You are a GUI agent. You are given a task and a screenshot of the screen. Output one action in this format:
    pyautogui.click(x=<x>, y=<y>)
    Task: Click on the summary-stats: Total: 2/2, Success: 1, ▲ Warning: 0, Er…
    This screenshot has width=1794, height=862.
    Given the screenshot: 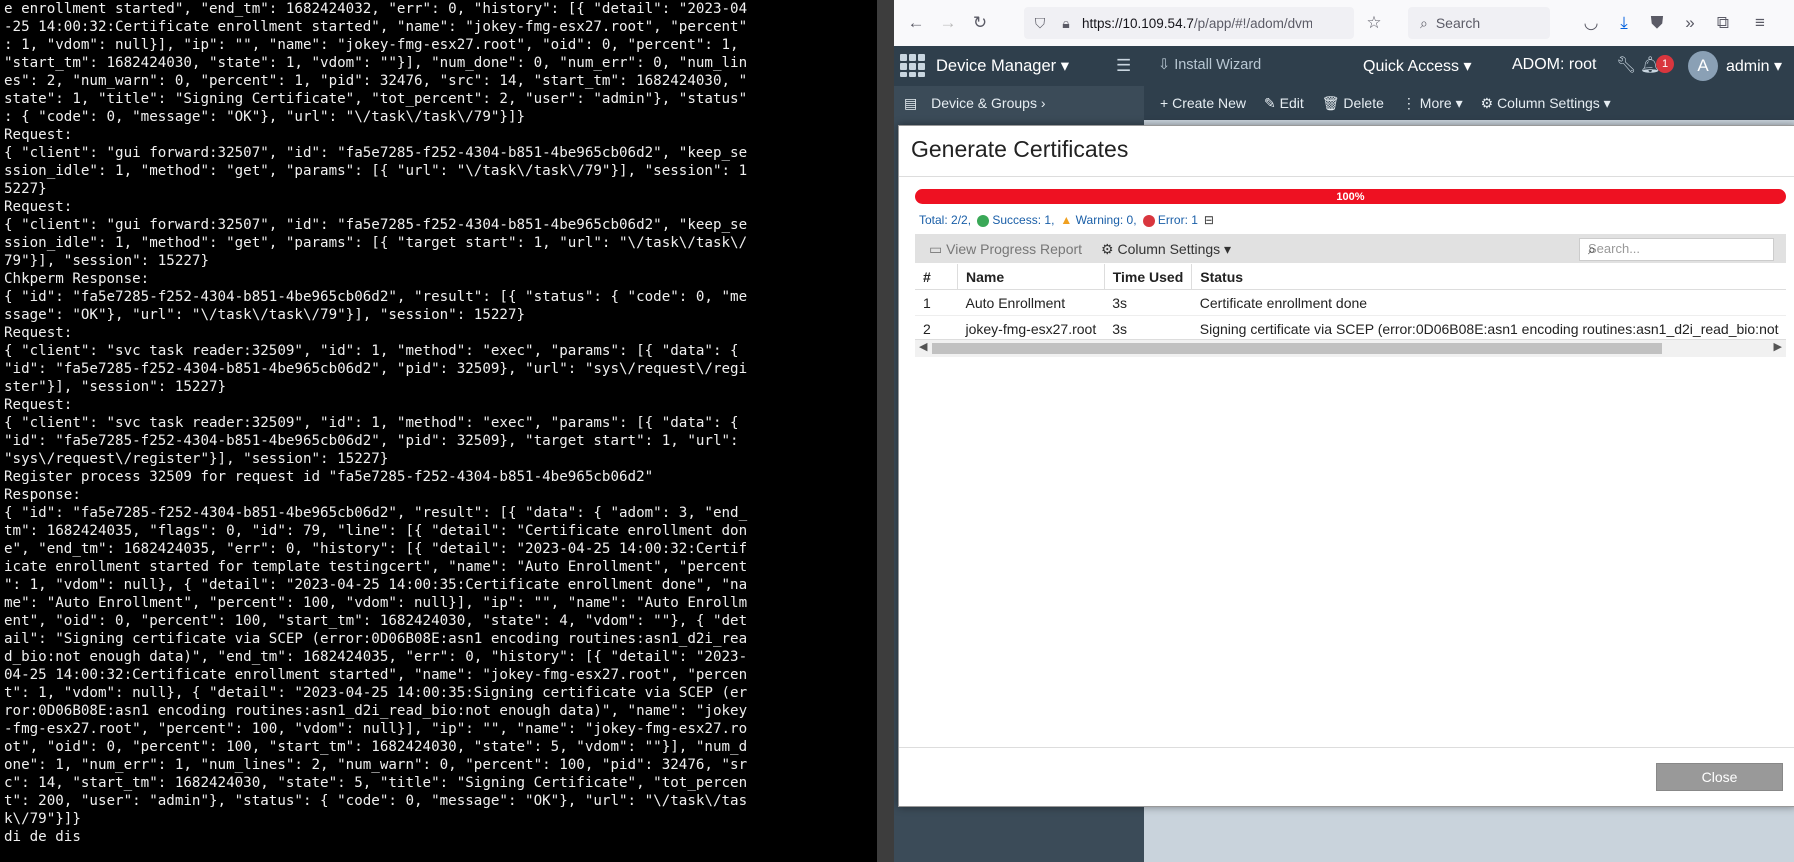 What is the action you would take?
    pyautogui.click(x=1066, y=220)
    